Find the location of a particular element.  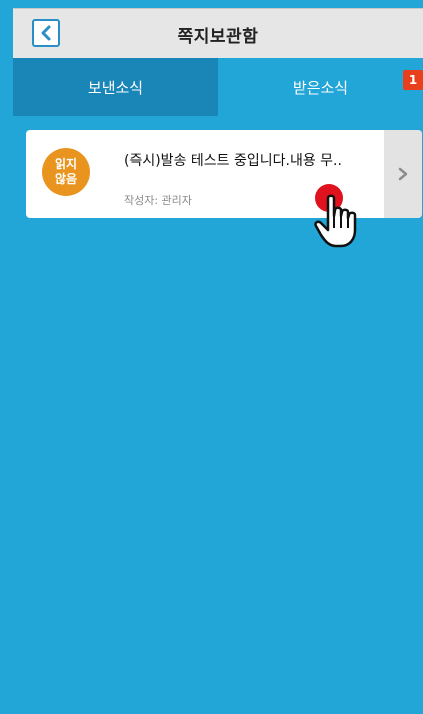

header-bar: 쪽지보관함 is located at coordinates (218, 33).